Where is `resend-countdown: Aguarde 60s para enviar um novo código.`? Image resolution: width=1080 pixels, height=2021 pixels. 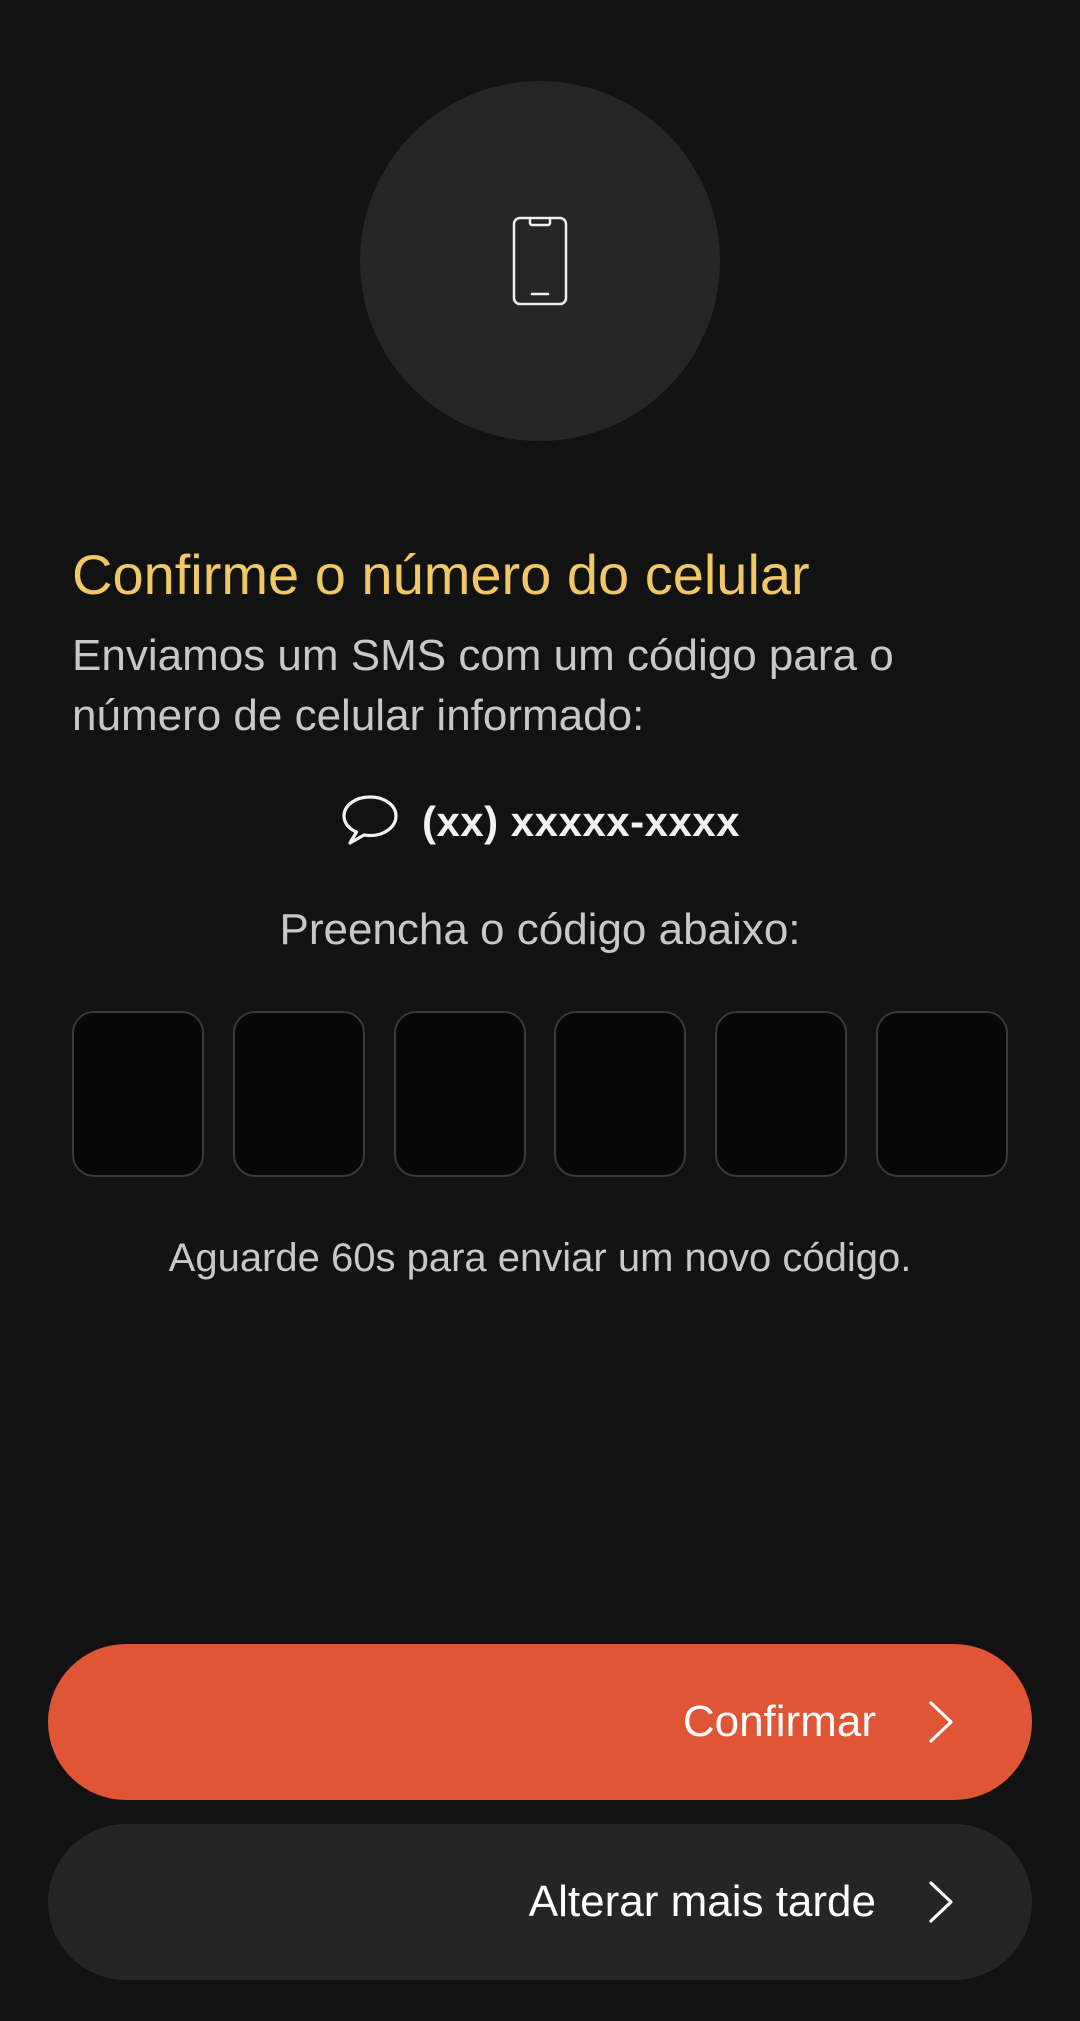
resend-countdown: Aguarde 60s para enviar um novo código. is located at coordinates (540, 1258).